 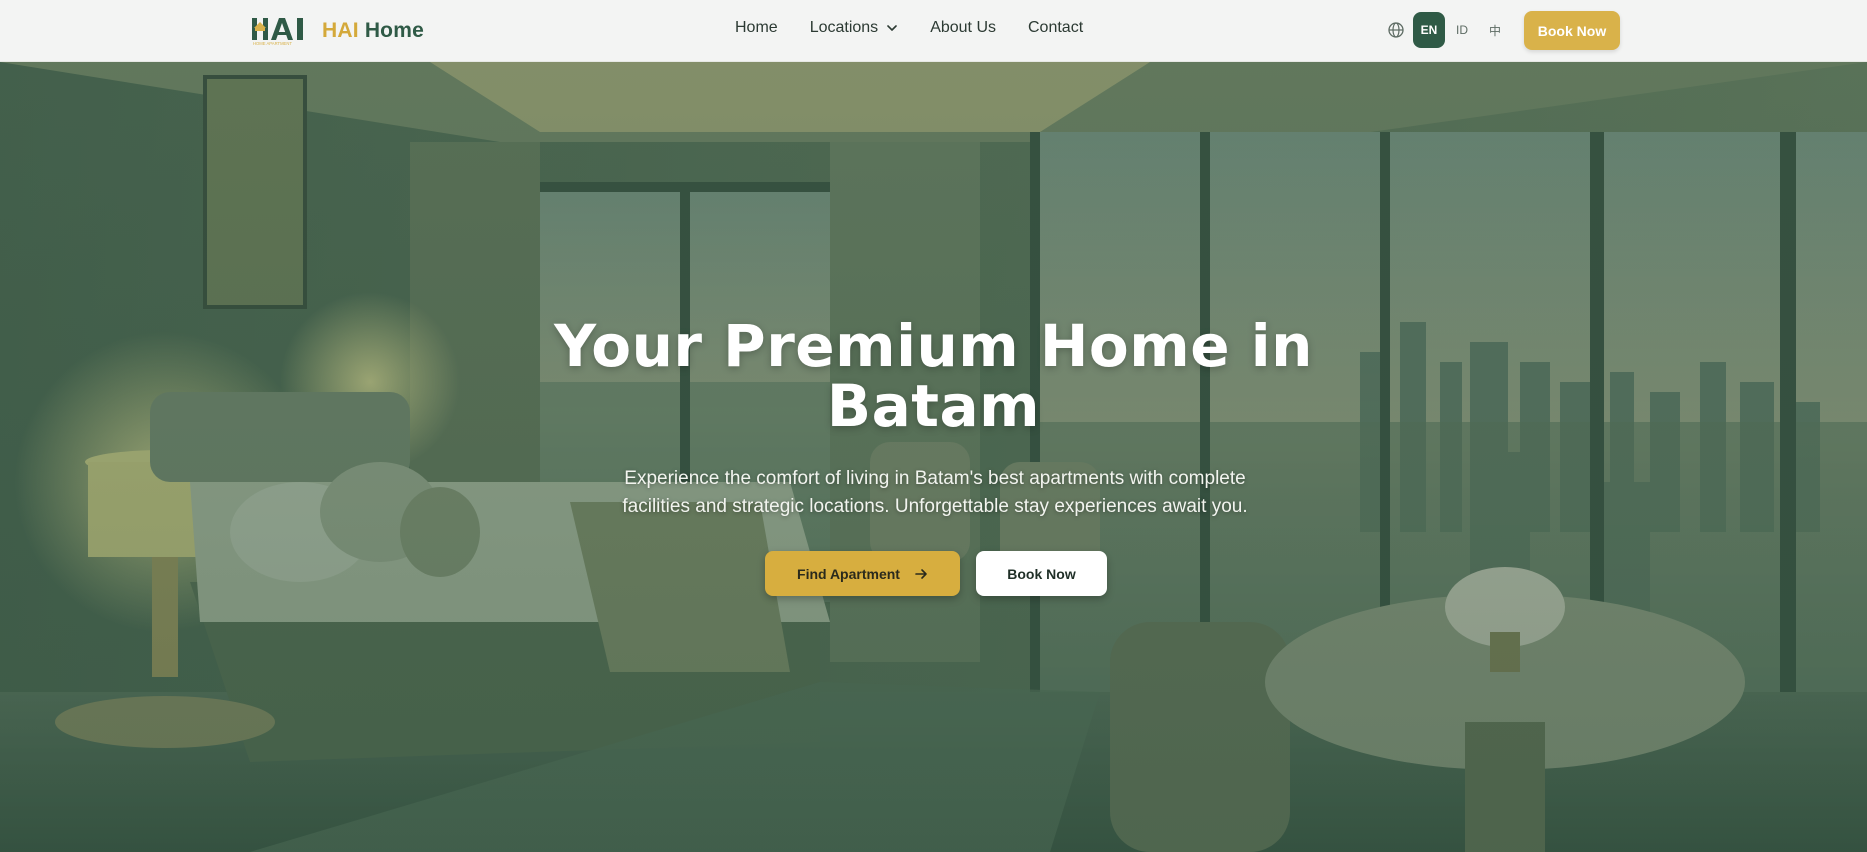 What do you see at coordinates (394, 30) in the screenshot?
I see `brand-name-home: Home` at bounding box center [394, 30].